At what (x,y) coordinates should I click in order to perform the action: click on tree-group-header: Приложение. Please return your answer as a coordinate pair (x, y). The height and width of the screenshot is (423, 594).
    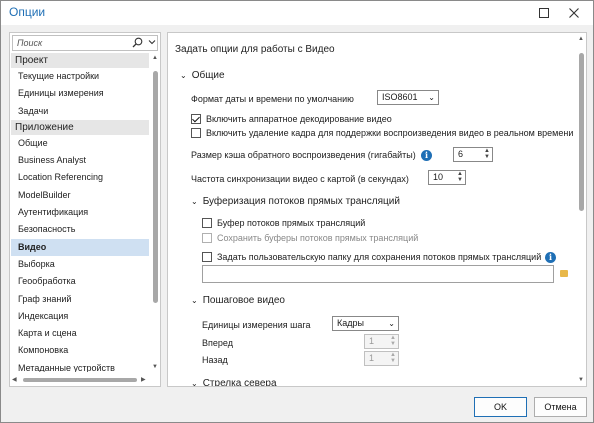
    Looking at the image, I should click on (80, 127).